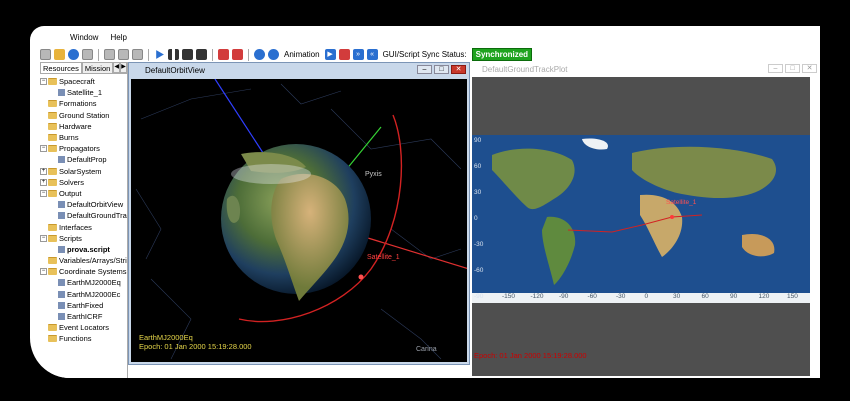 The image size is (850, 401). I want to click on run-icon, so click(160, 54).